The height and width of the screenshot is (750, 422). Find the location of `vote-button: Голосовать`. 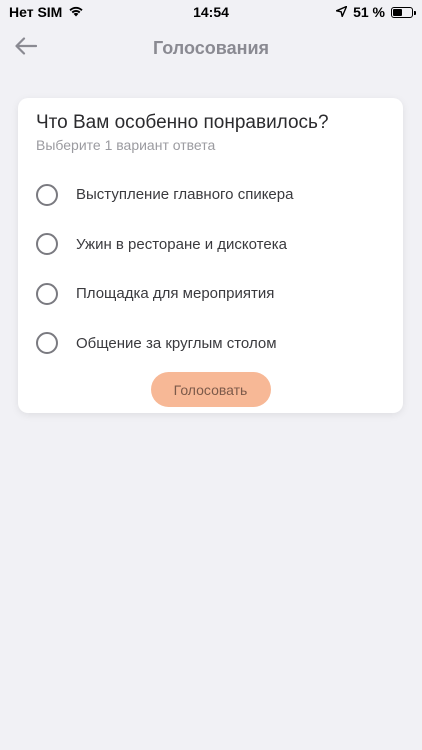

vote-button: Голосовать is located at coordinates (210, 389).